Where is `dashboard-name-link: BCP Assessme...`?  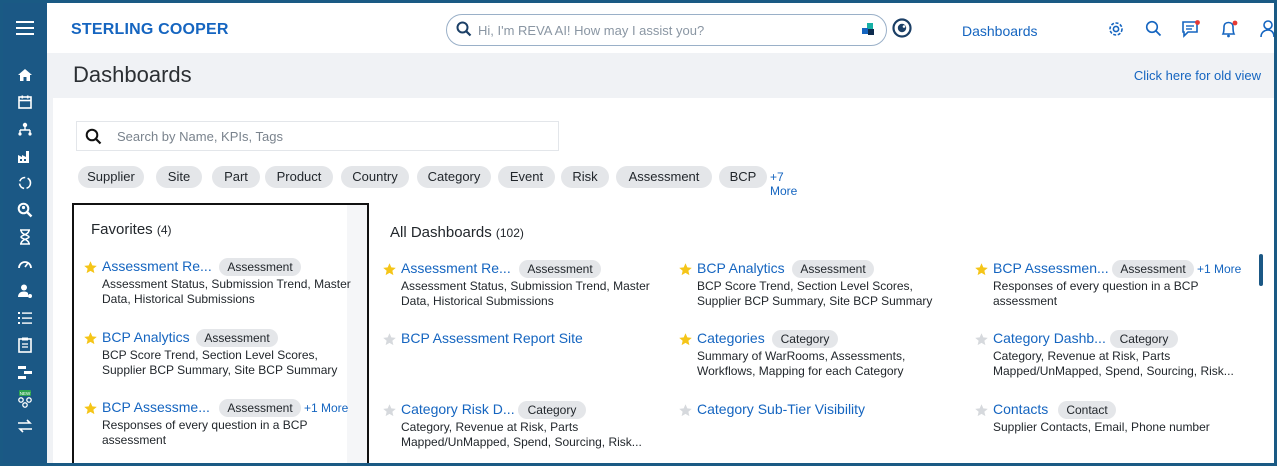 dashboard-name-link: BCP Assessme... is located at coordinates (156, 407).